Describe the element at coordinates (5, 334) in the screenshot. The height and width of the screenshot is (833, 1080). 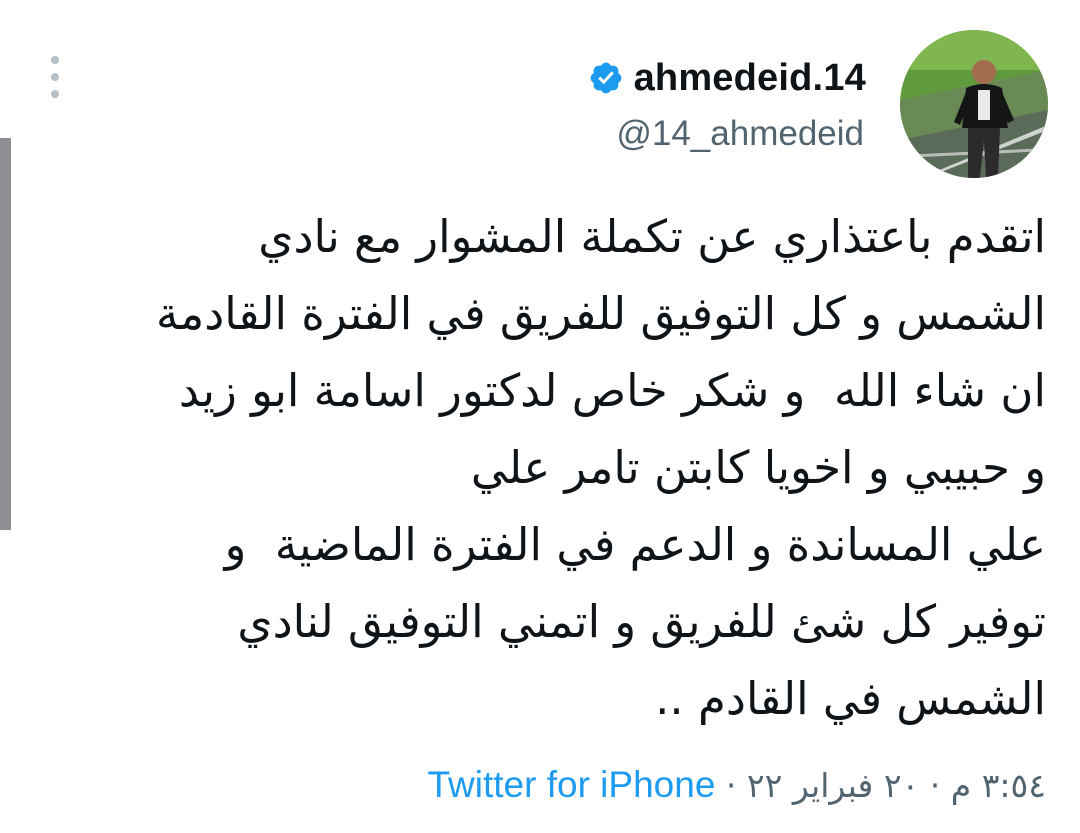
I see `scrollbar` at that location.